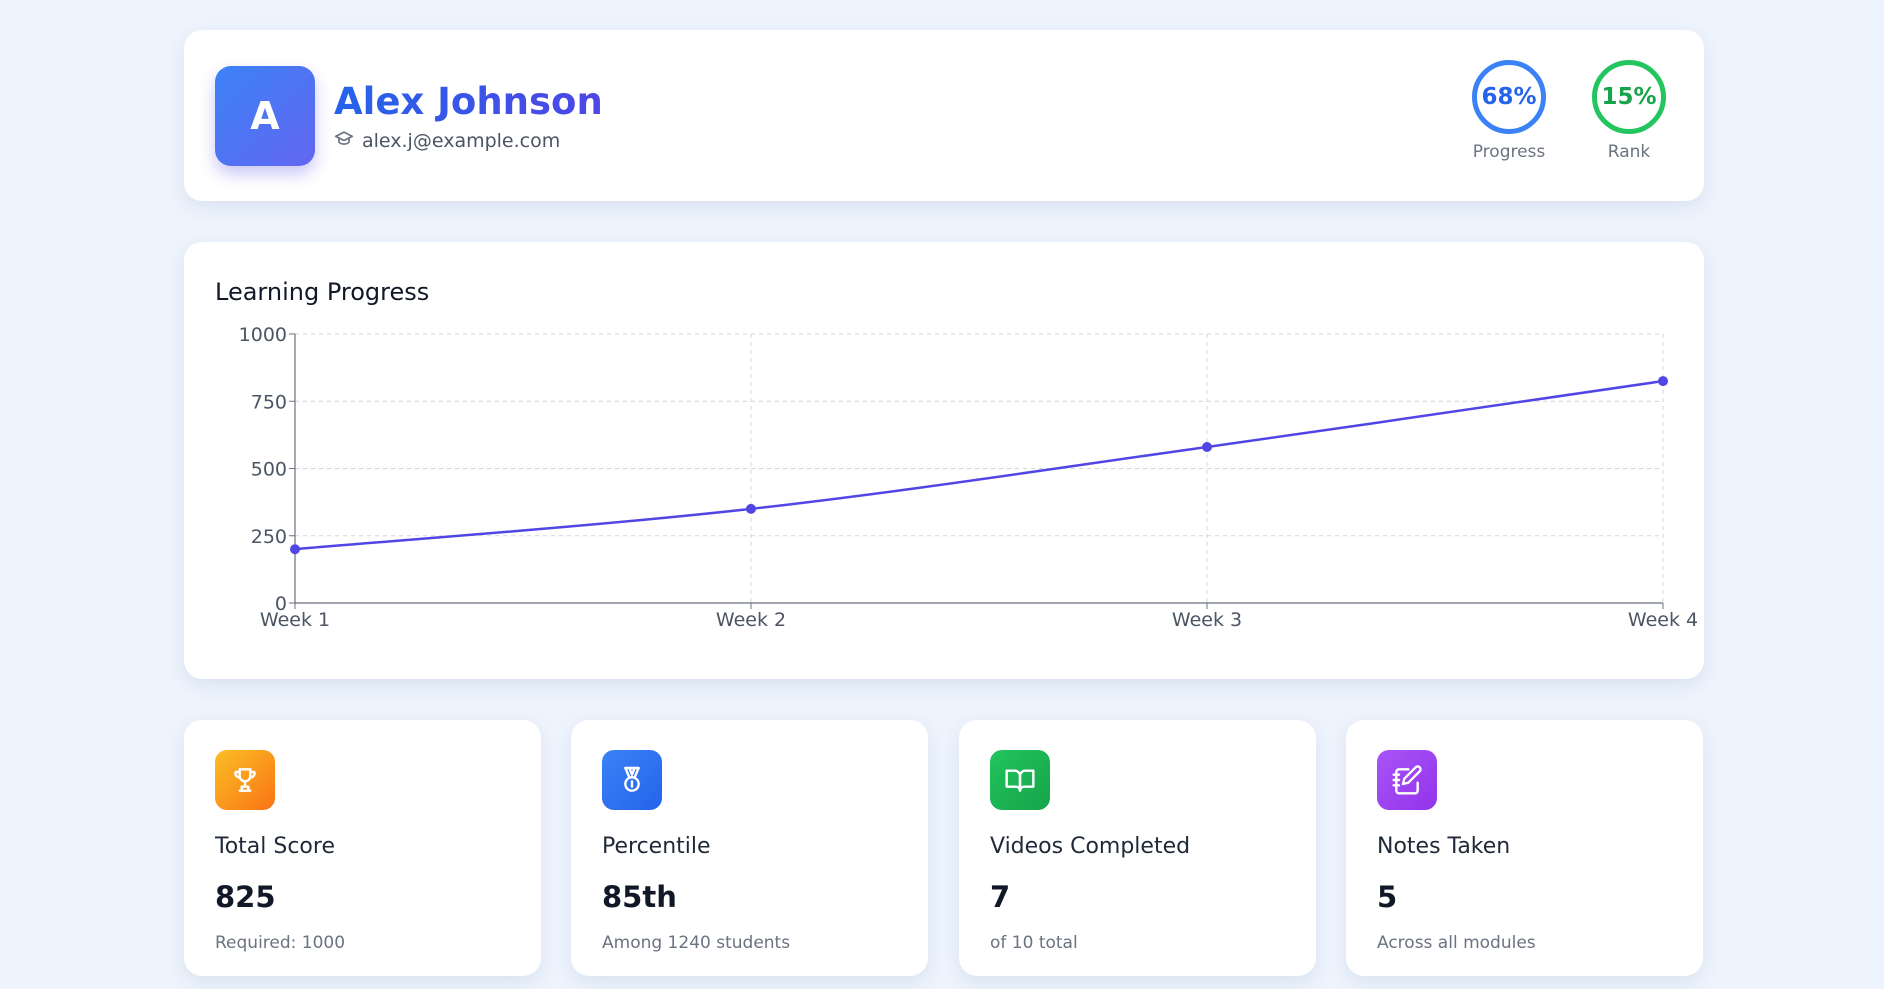 The image size is (1884, 989). What do you see at coordinates (265, 116) in the screenshot?
I see `avatar: A` at bounding box center [265, 116].